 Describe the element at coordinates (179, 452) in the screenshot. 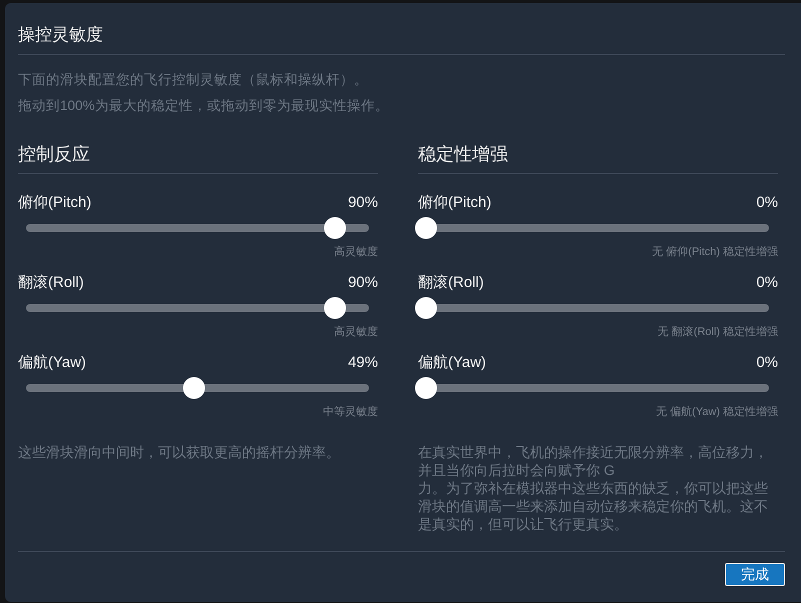

I see `note-text: 这些滑块滑向中间时，可以获取更高的摇杆分辨率。` at that location.